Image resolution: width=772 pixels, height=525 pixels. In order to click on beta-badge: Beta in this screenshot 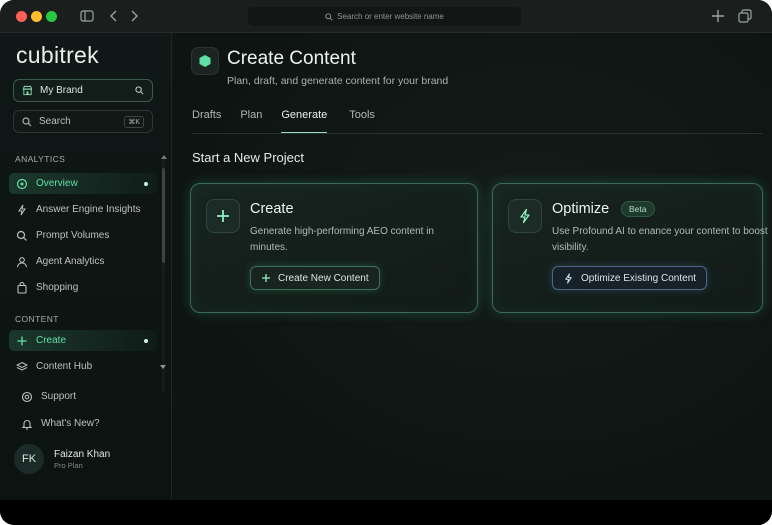, I will do `click(638, 209)`.